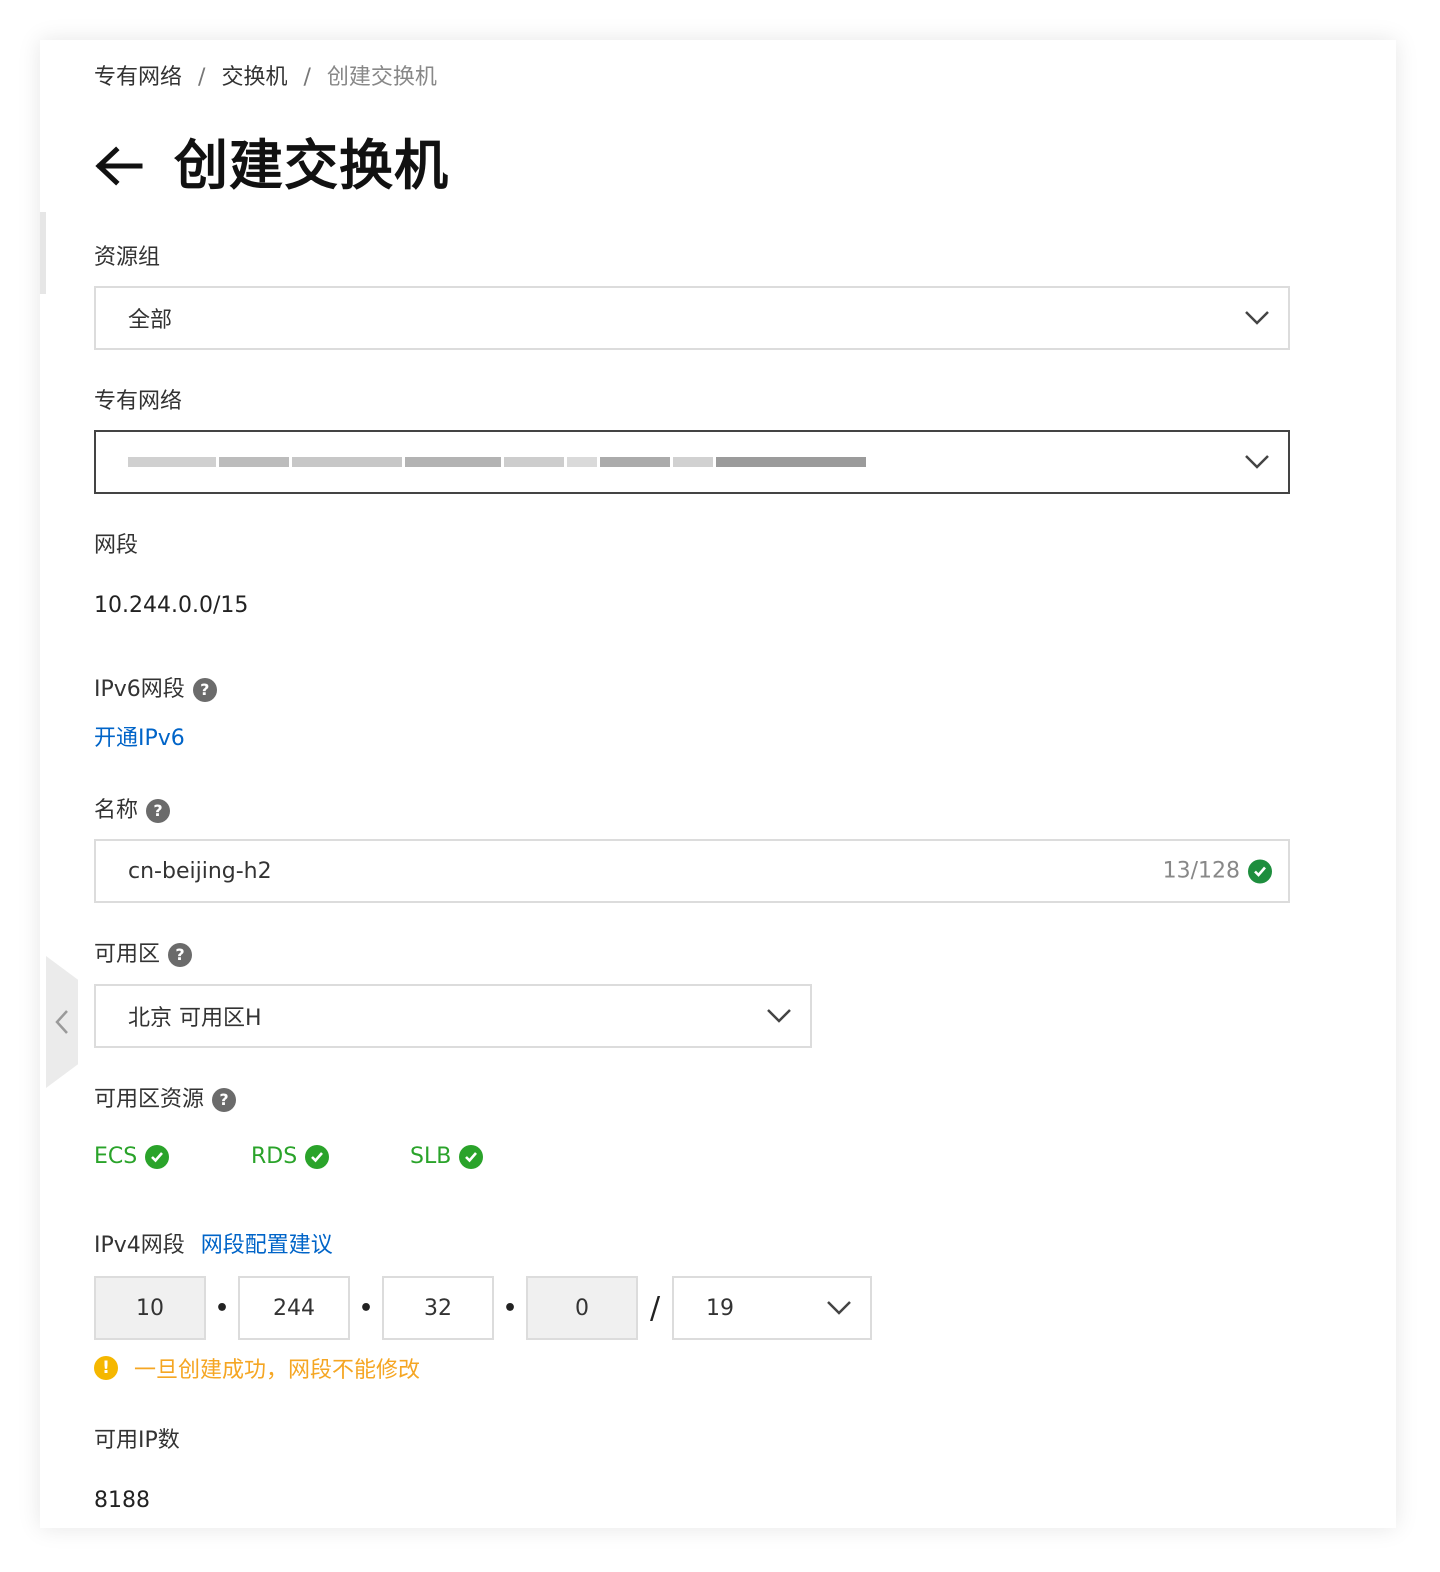  I want to click on subnet-mask-select: 19, so click(772, 1308).